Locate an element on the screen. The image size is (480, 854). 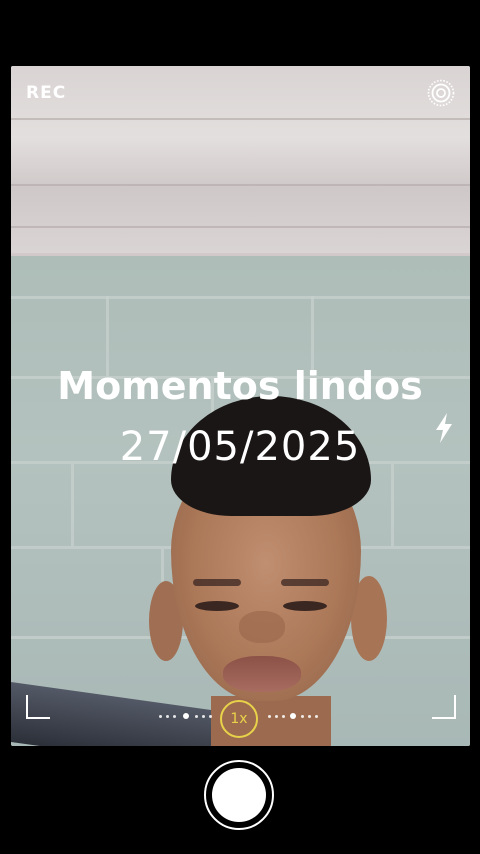
frame-corner-bottom-left is located at coordinates (38, 707).